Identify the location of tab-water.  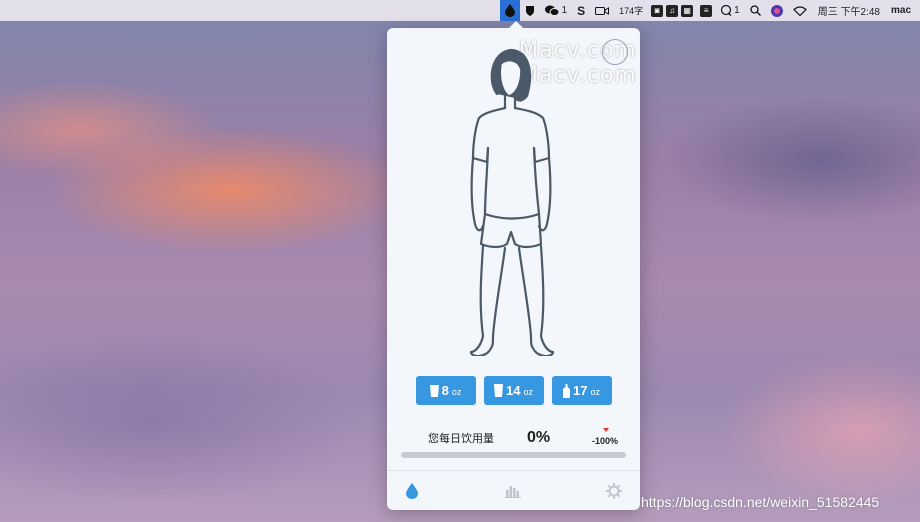
(412, 491).